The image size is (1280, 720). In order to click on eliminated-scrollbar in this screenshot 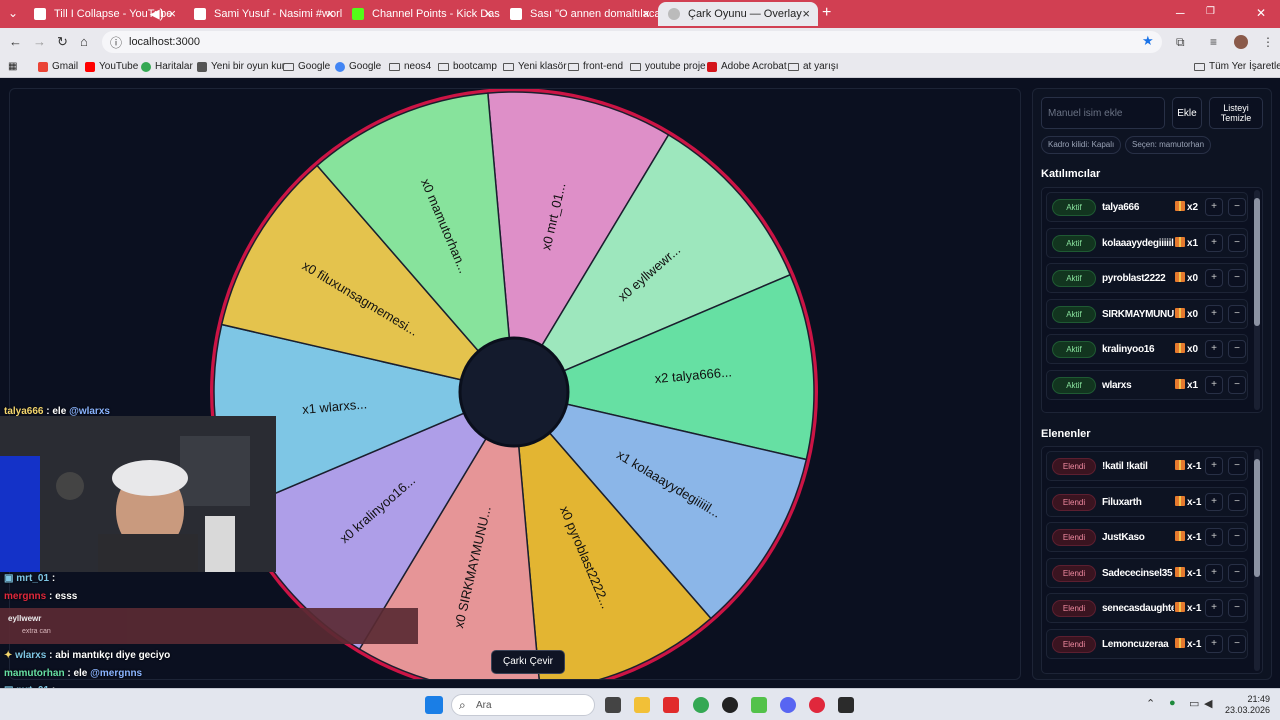, I will do `click(1257, 560)`.